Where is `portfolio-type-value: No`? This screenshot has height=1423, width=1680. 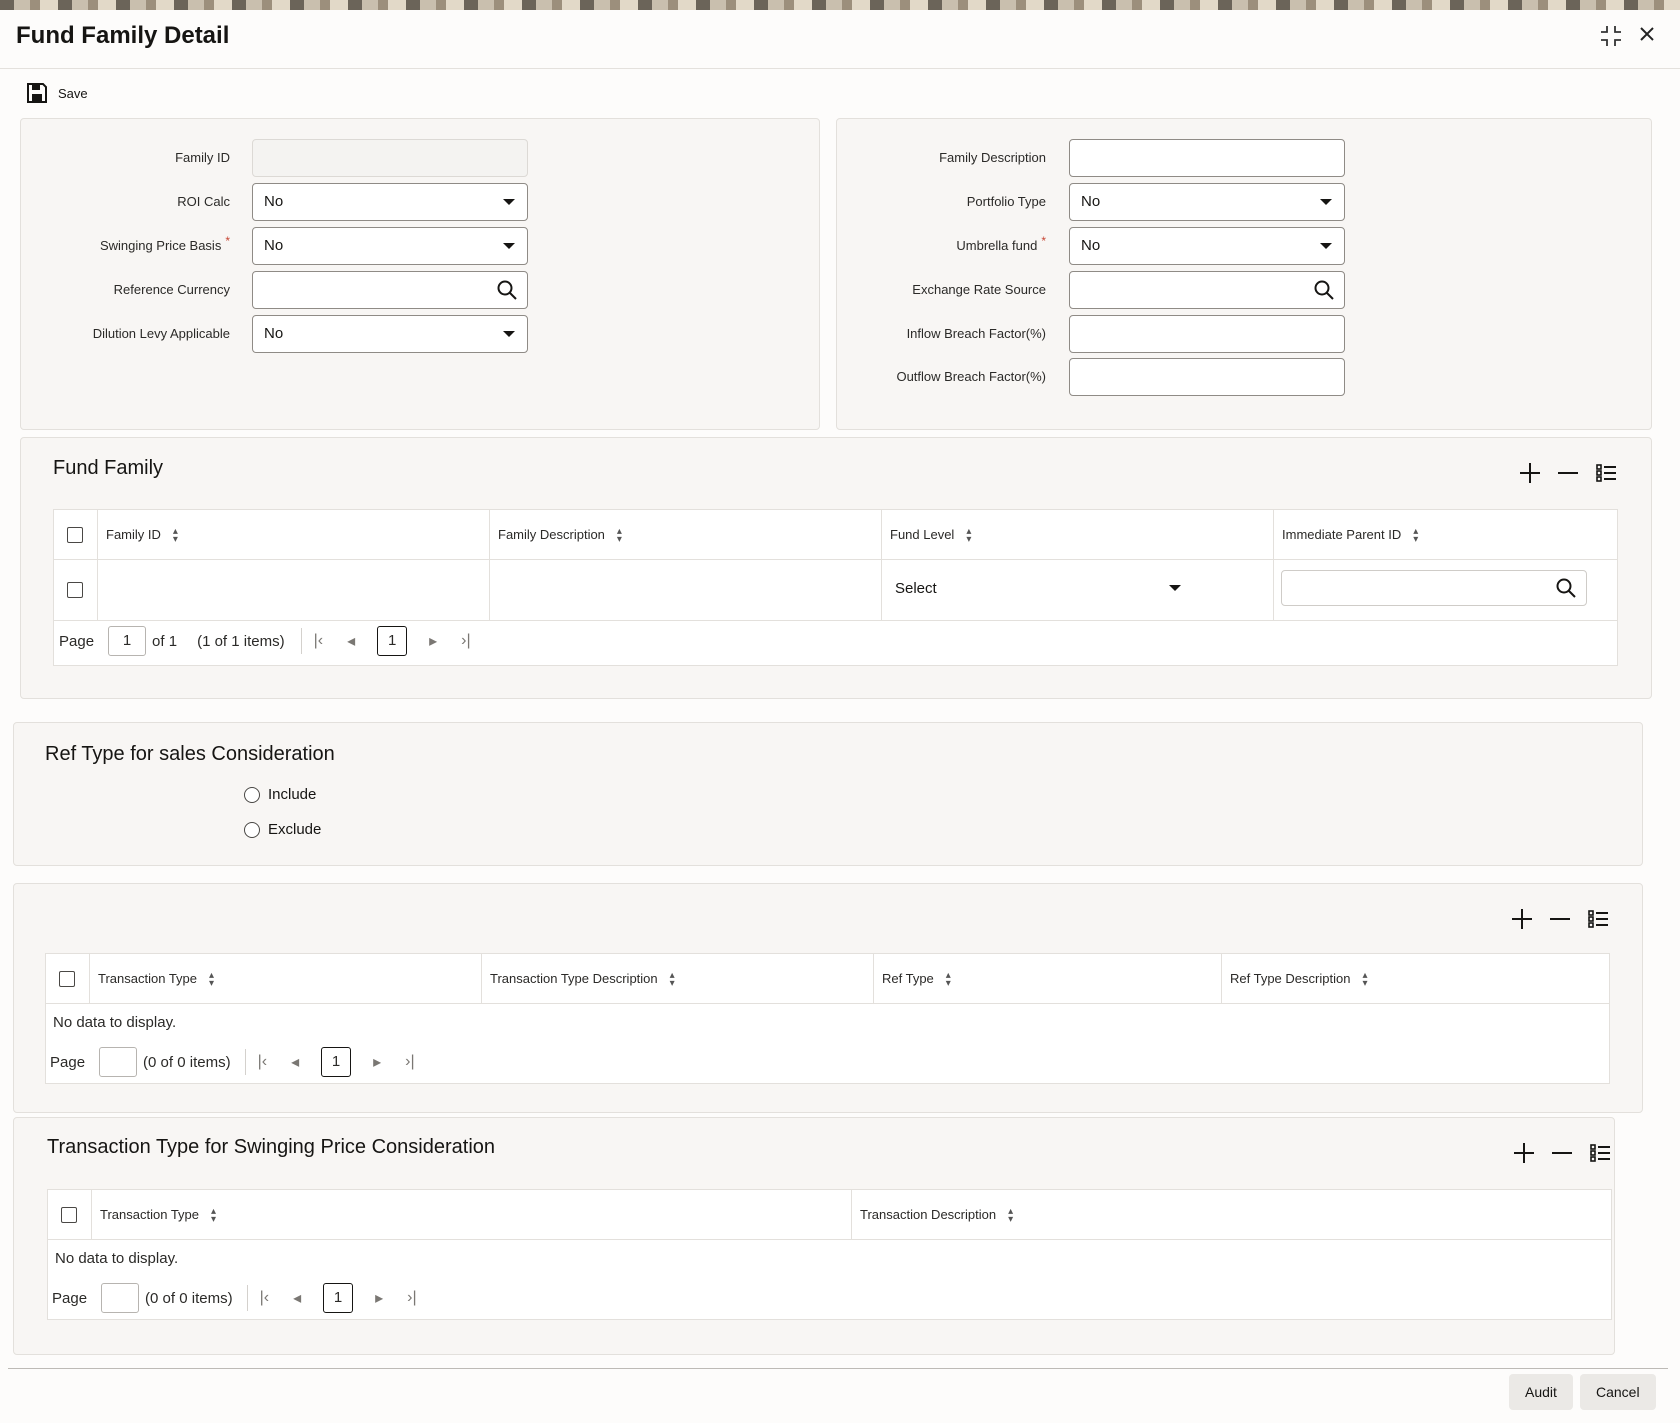 portfolio-type-value: No is located at coordinates (1091, 201).